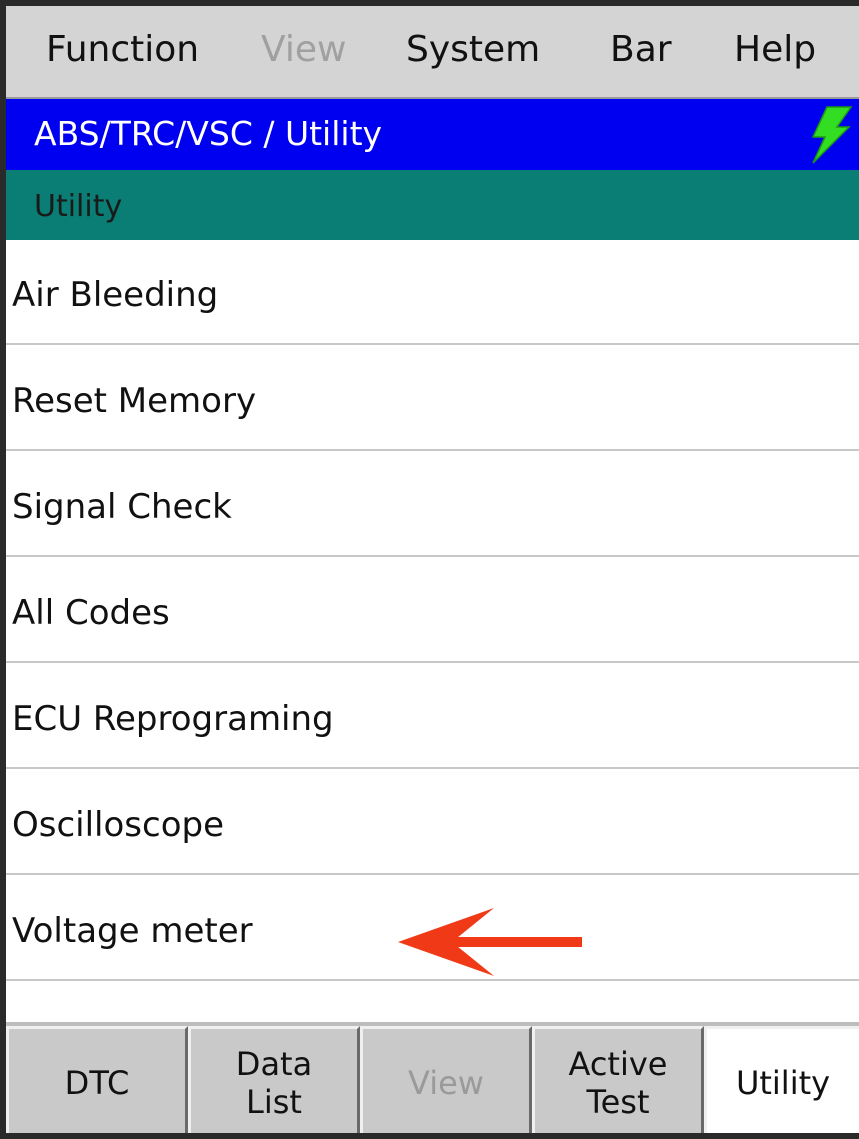 The image size is (859, 1139). Describe the element at coordinates (122, 507) in the screenshot. I see `list-item-label: Signal Check` at that location.